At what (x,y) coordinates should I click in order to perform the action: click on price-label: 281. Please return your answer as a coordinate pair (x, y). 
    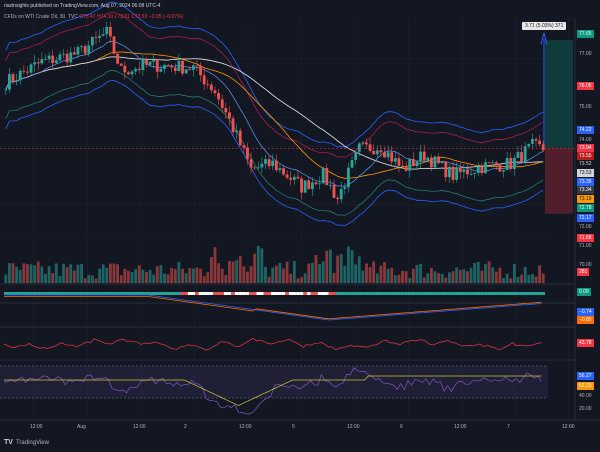
    Looking at the image, I should click on (583, 272).